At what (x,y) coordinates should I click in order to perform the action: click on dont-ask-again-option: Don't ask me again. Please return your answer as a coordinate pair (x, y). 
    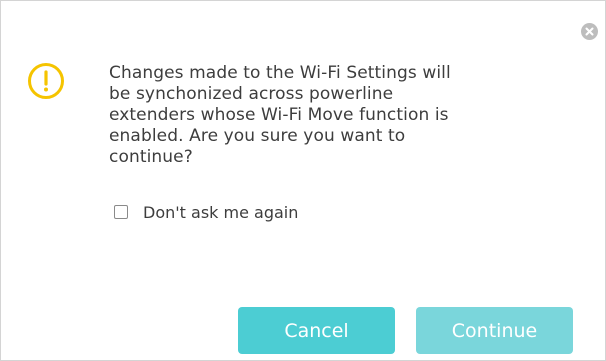
    Looking at the image, I should click on (206, 212).